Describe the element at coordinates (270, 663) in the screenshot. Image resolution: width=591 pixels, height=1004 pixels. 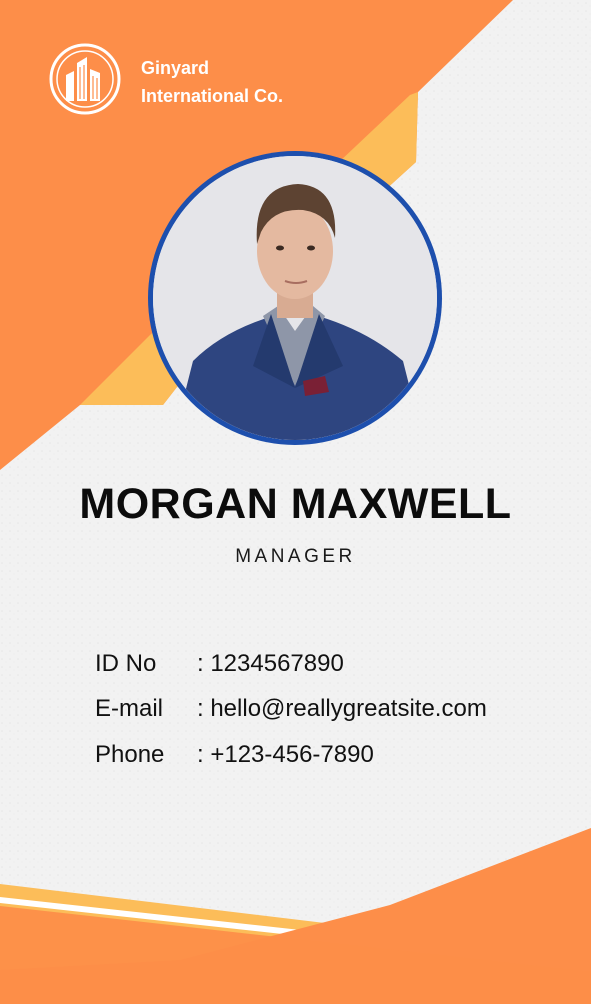
I see `detail-value: : 1234567890` at that location.